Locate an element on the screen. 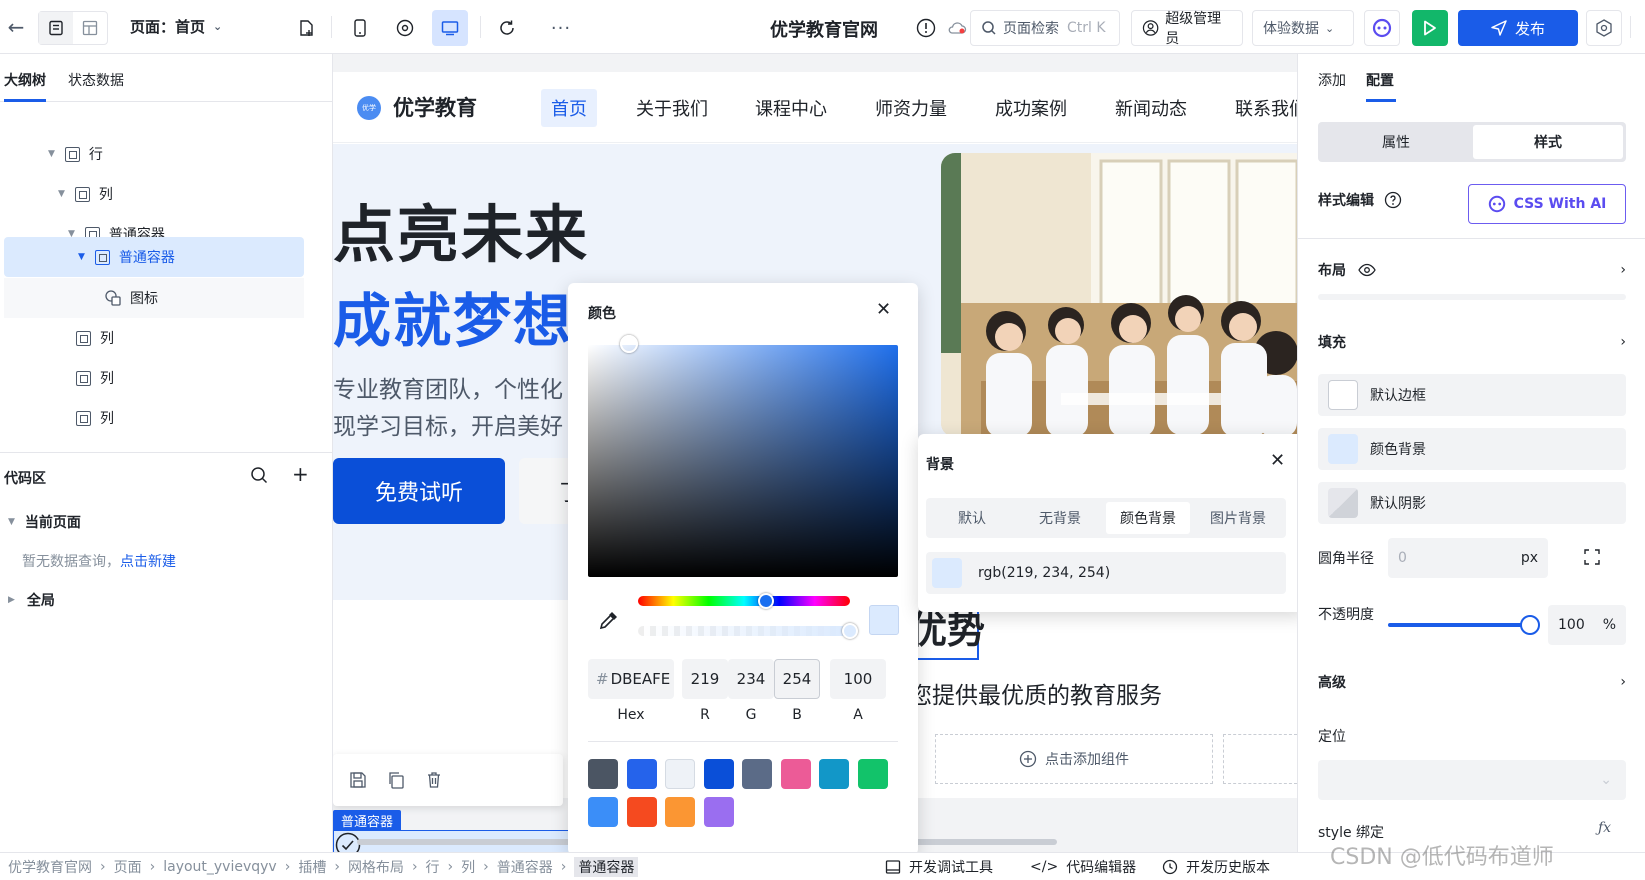 The width and height of the screenshot is (1645, 880). breadcrumb-item: 页面 is located at coordinates (128, 867).